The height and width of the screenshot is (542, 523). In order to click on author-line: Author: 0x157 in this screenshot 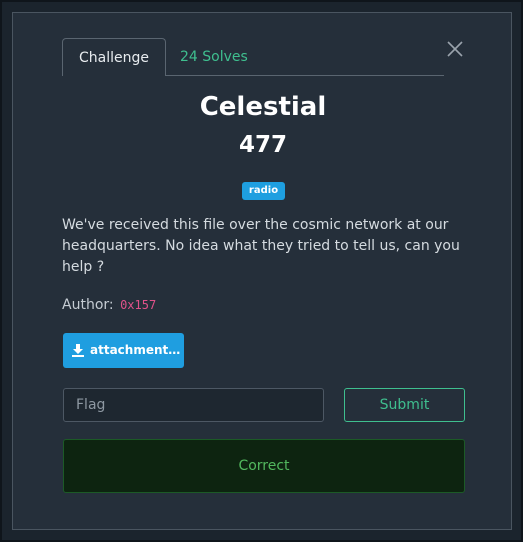, I will do `click(109, 305)`.